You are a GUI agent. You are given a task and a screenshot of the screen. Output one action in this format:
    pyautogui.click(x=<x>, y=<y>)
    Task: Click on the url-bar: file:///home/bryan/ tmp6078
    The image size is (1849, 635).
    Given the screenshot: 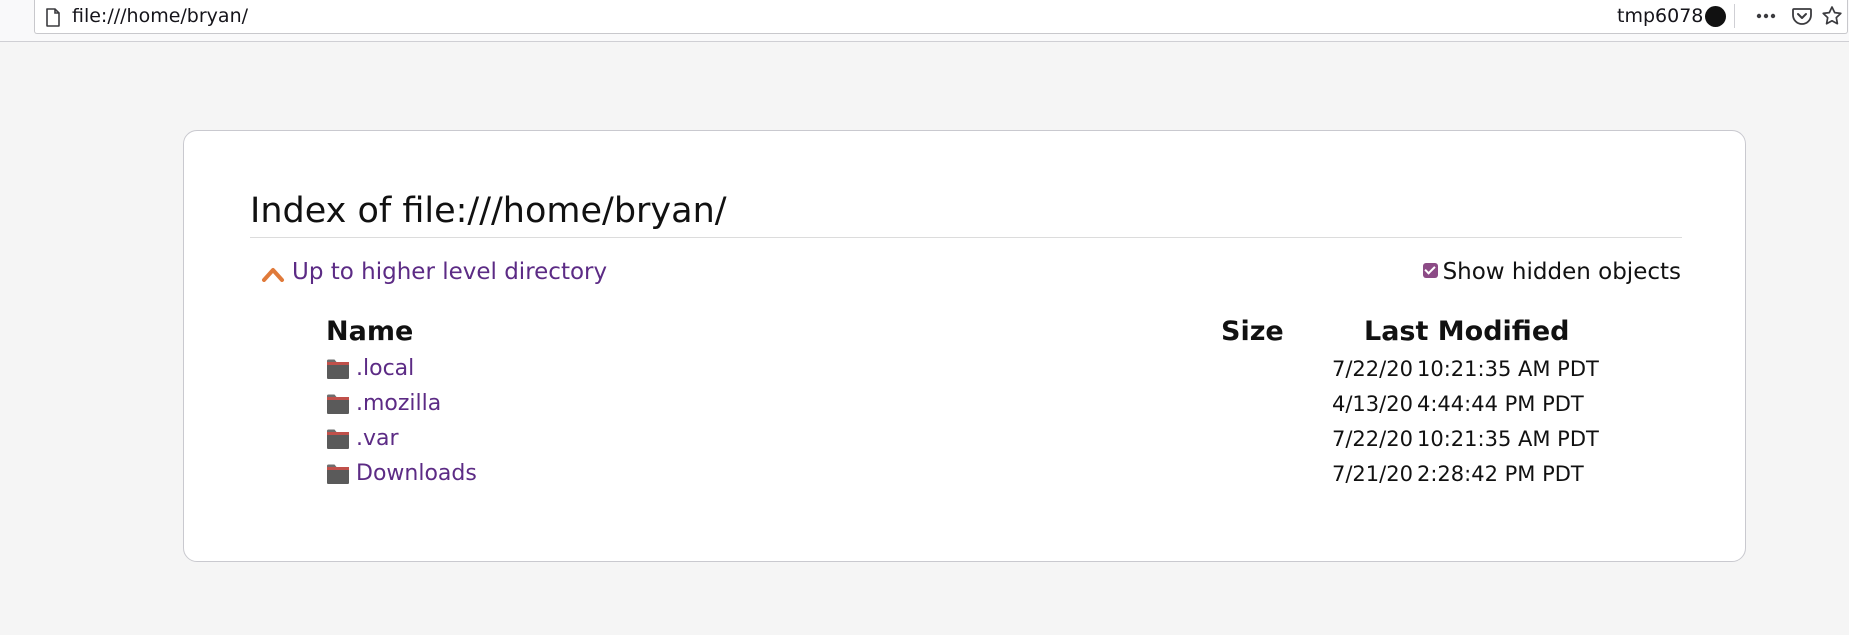 What is the action you would take?
    pyautogui.click(x=941, y=17)
    